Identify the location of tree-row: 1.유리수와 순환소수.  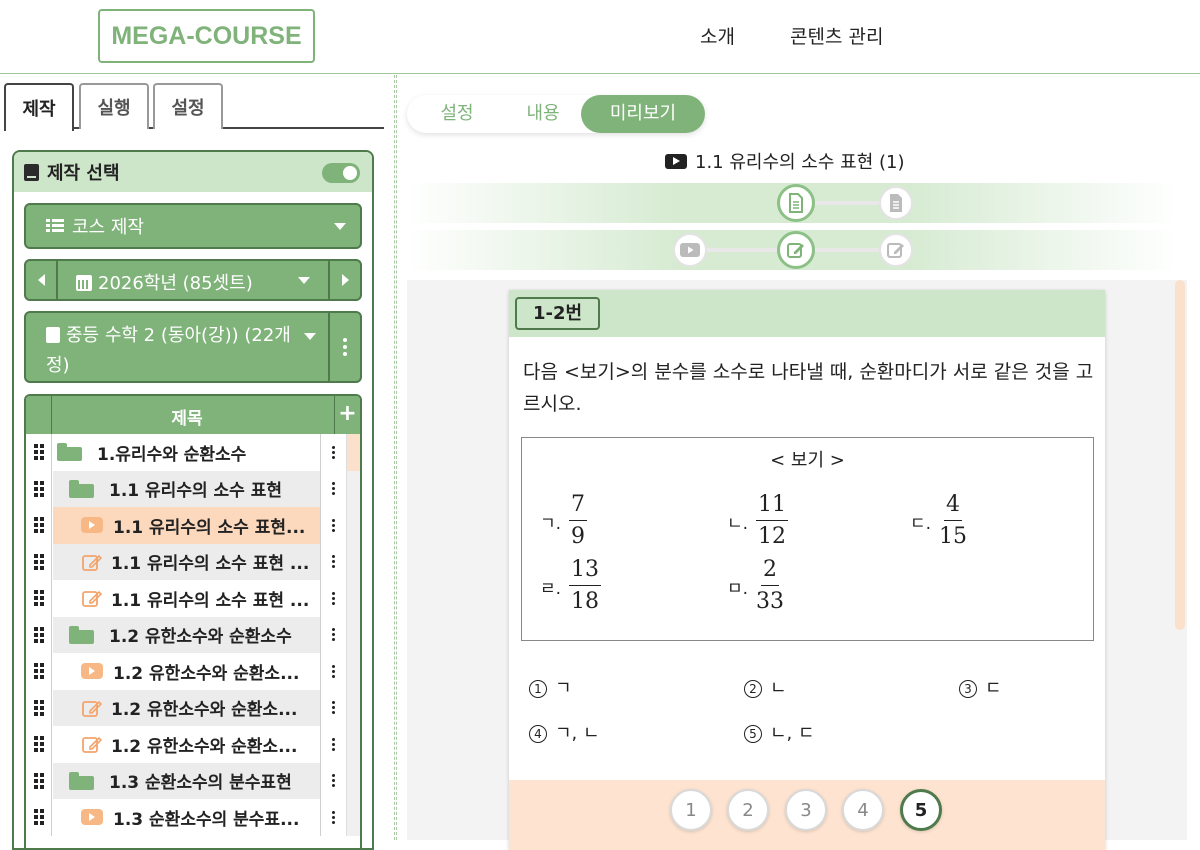
(193, 452).